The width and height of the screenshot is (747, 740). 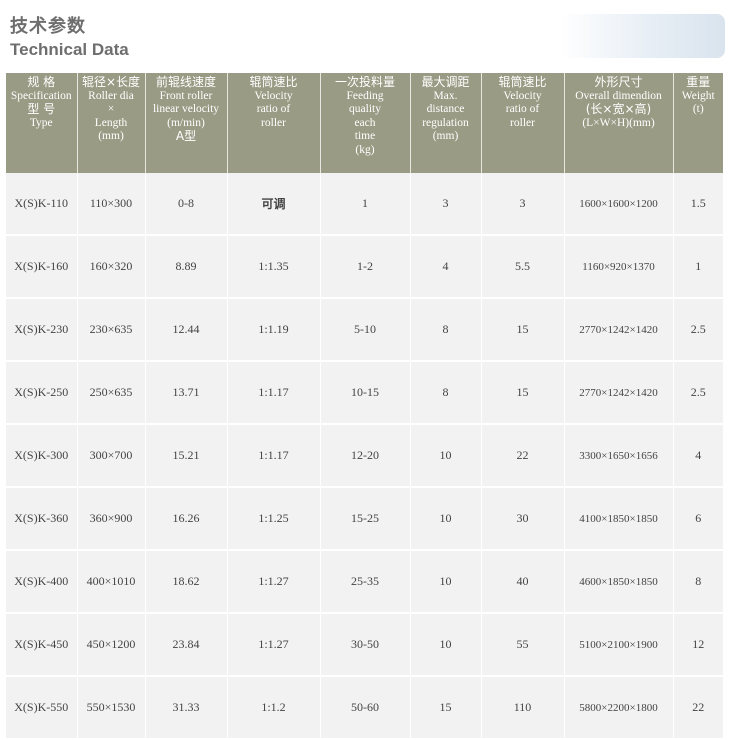 I want to click on table-cell: 1-2, so click(x=365, y=267).